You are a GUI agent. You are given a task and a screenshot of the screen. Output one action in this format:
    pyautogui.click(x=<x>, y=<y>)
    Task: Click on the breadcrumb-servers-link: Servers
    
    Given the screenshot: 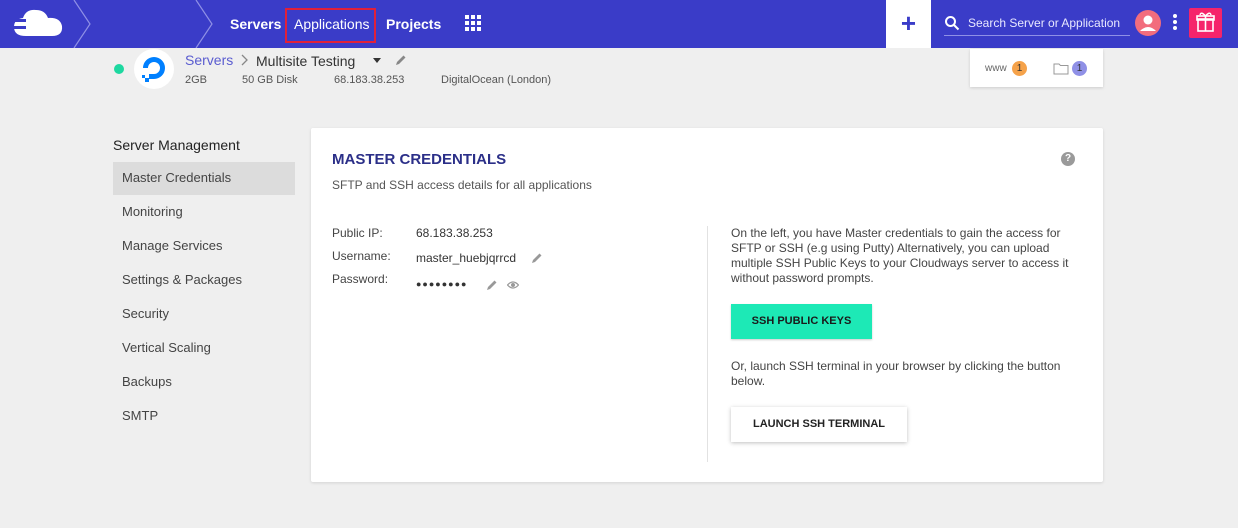 What is the action you would take?
    pyautogui.click(x=209, y=60)
    